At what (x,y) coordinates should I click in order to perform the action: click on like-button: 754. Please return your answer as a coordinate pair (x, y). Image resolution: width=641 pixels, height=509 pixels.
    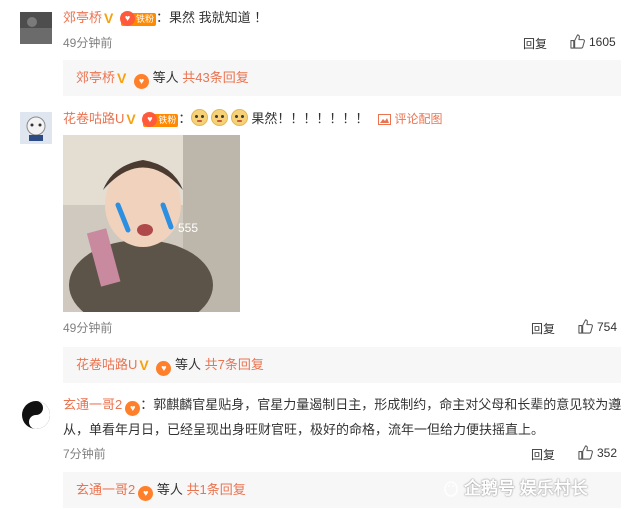
    Looking at the image, I should click on (597, 326).